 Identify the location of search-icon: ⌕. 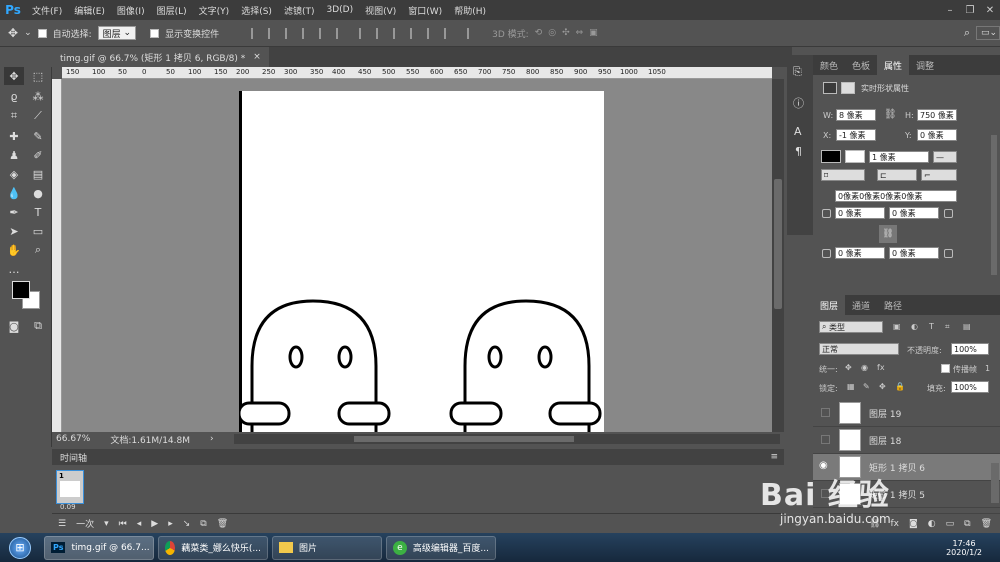
(967, 33).